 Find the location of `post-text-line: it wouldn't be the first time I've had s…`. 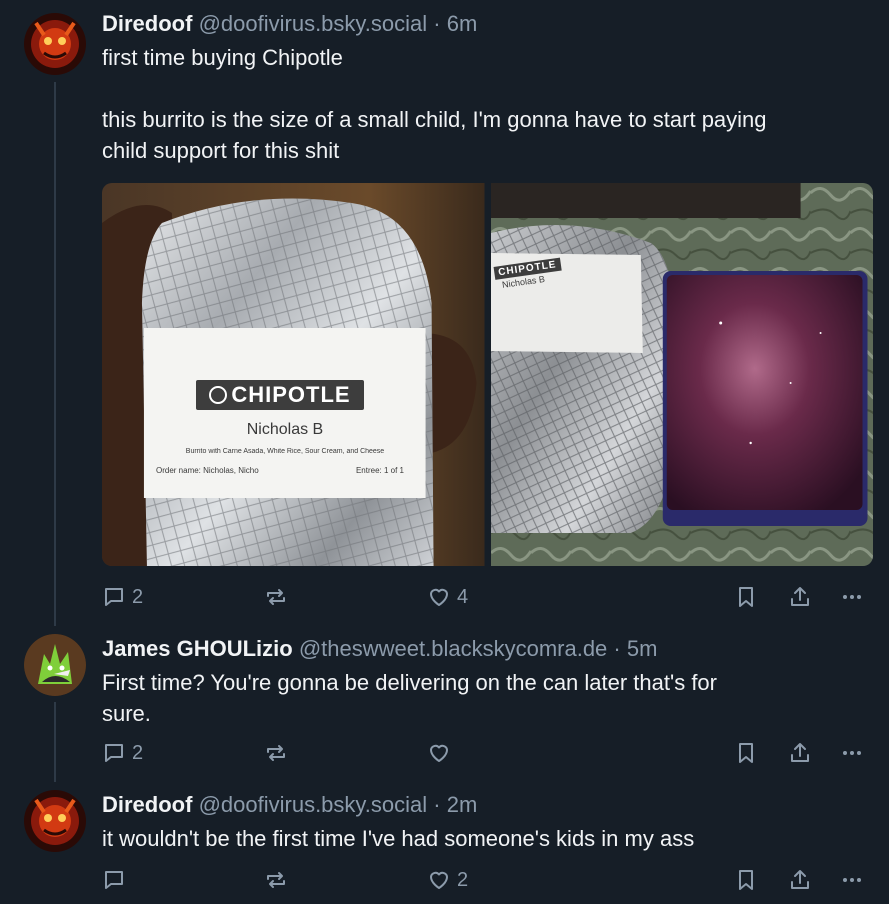

post-text-line: it wouldn't be the first time I've had s… is located at coordinates (398, 838).